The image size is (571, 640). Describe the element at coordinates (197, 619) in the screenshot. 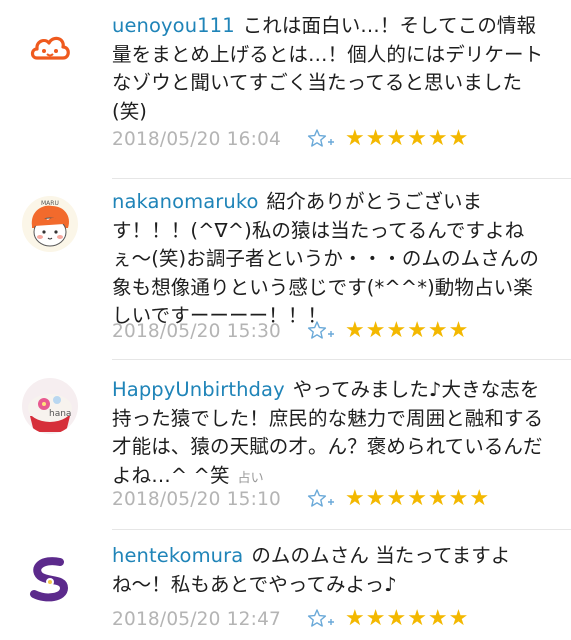

I see `comment-date: 2018/05/20 12:47` at that location.